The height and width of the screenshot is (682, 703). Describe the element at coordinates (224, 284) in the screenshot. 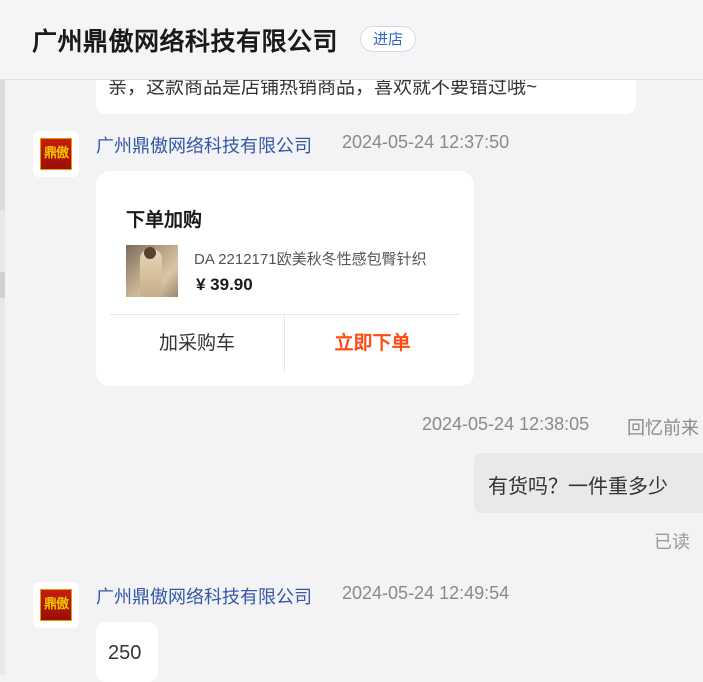

I see `product-price: ¥ 39.90` at that location.